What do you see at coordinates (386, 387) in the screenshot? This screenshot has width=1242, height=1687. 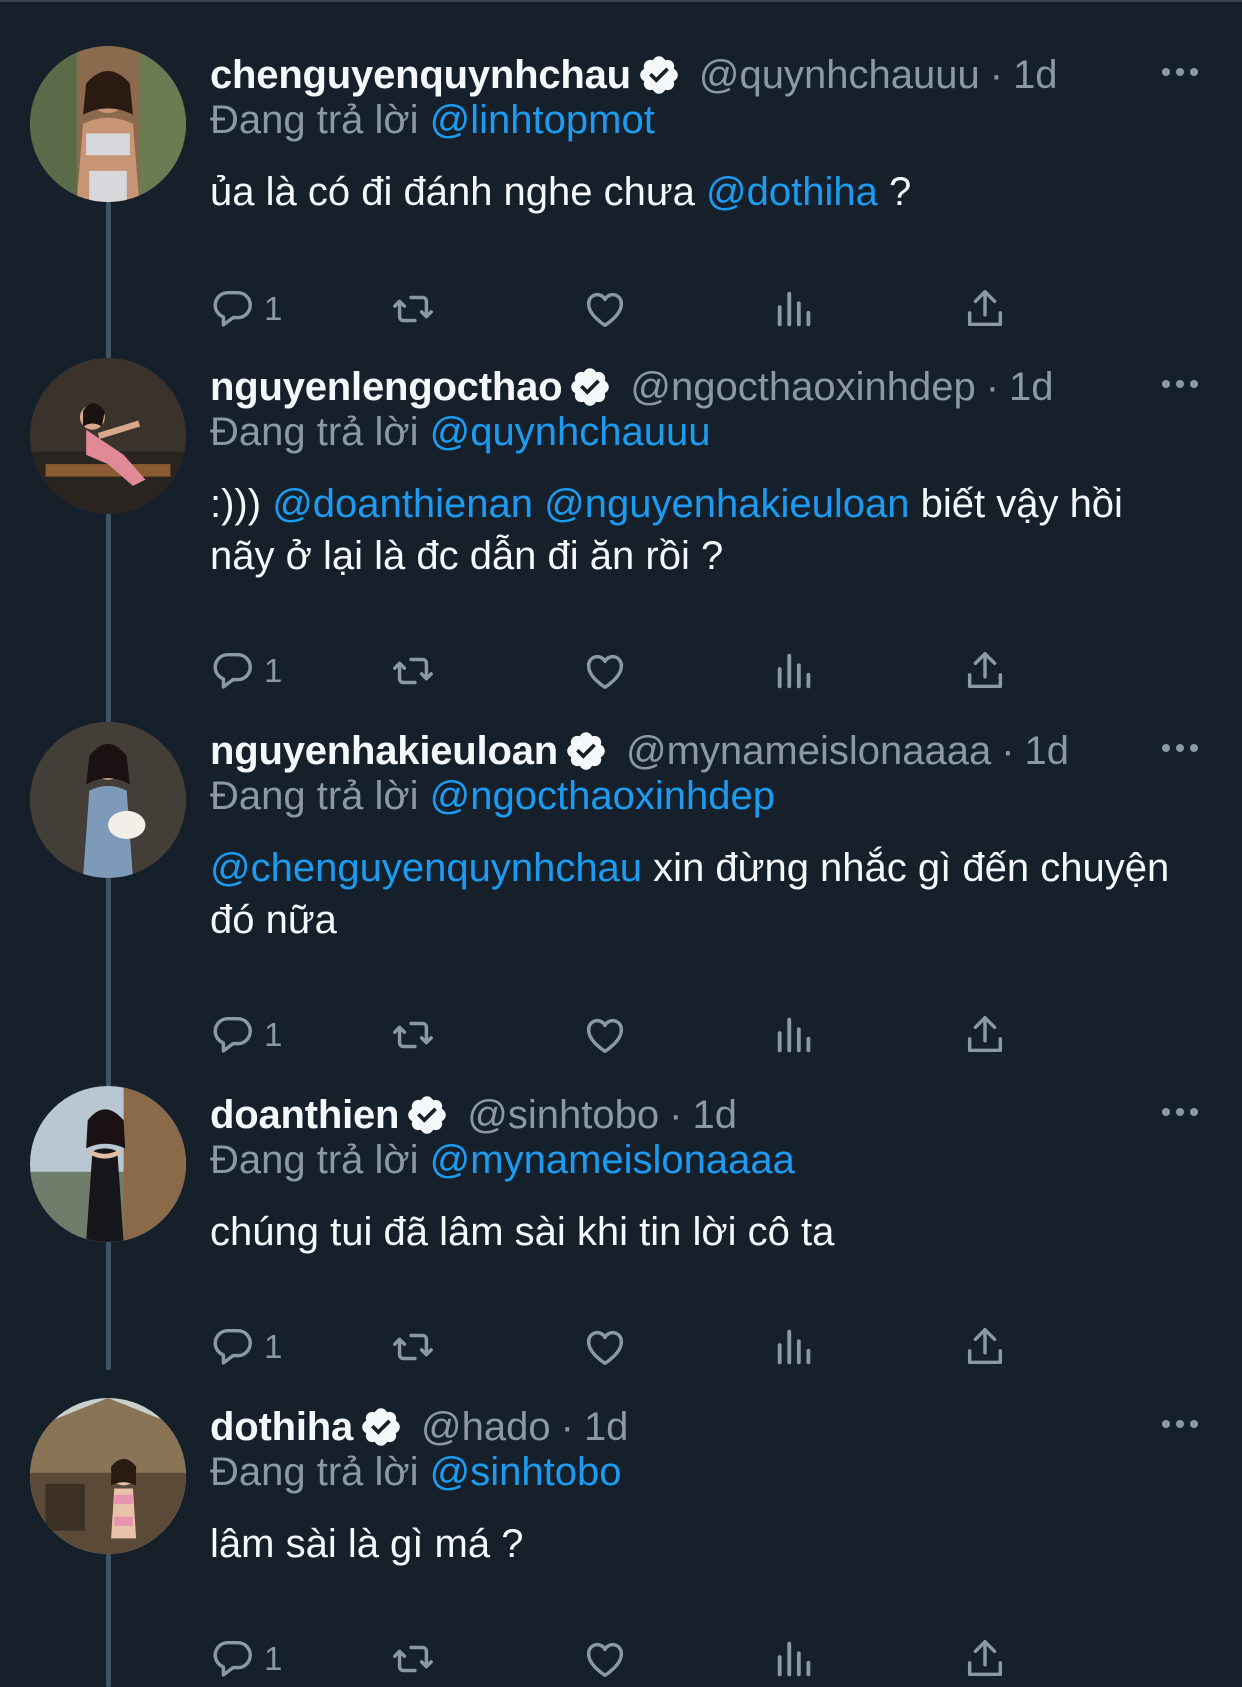 I see `display-name: nguyenlengocthao` at bounding box center [386, 387].